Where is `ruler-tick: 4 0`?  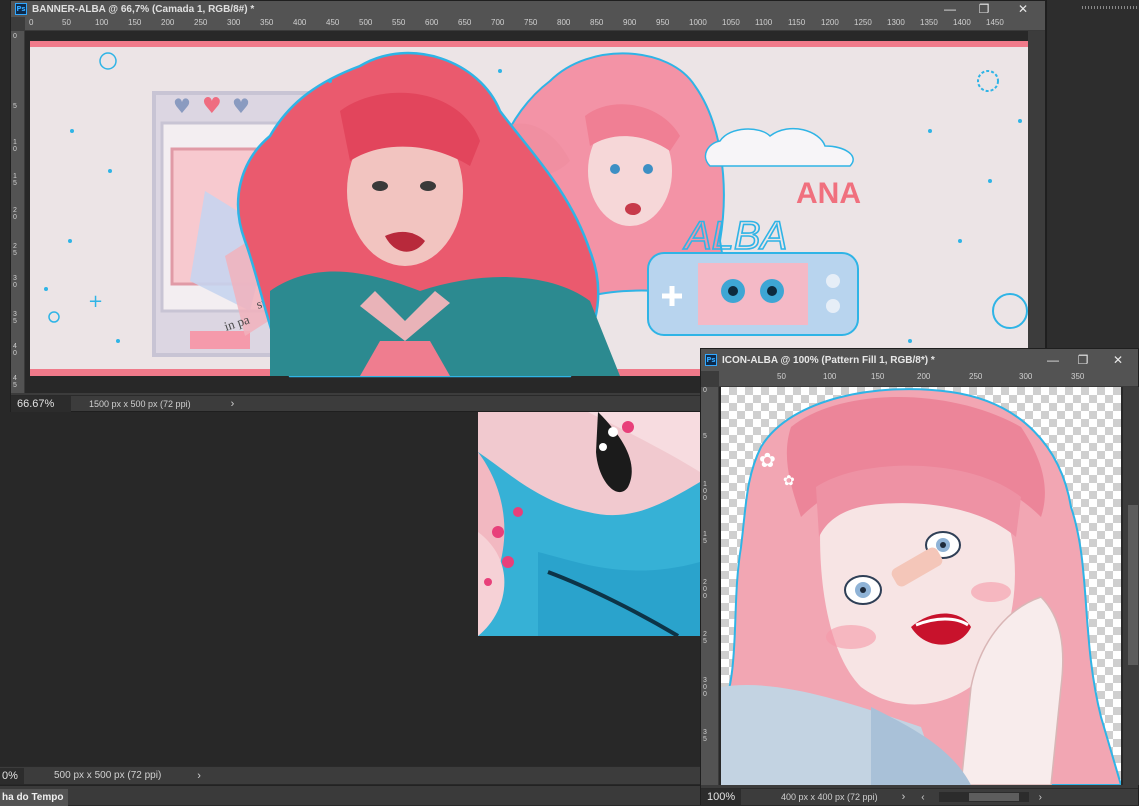
ruler-tick: 4 0 is located at coordinates (15, 350).